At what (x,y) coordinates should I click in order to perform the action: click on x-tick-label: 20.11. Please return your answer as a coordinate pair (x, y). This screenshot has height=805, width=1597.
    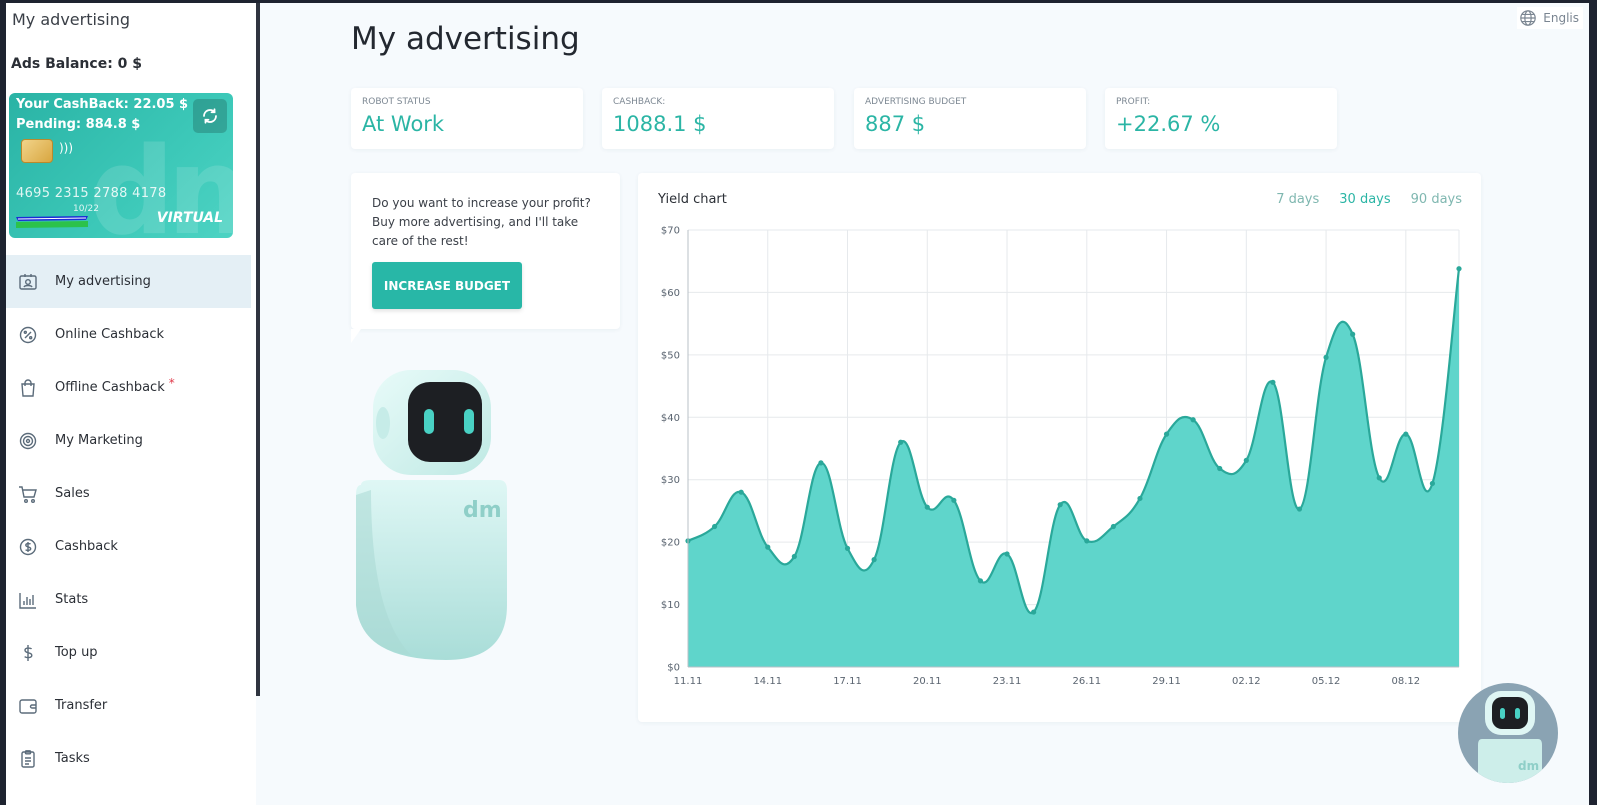
    Looking at the image, I should click on (927, 681).